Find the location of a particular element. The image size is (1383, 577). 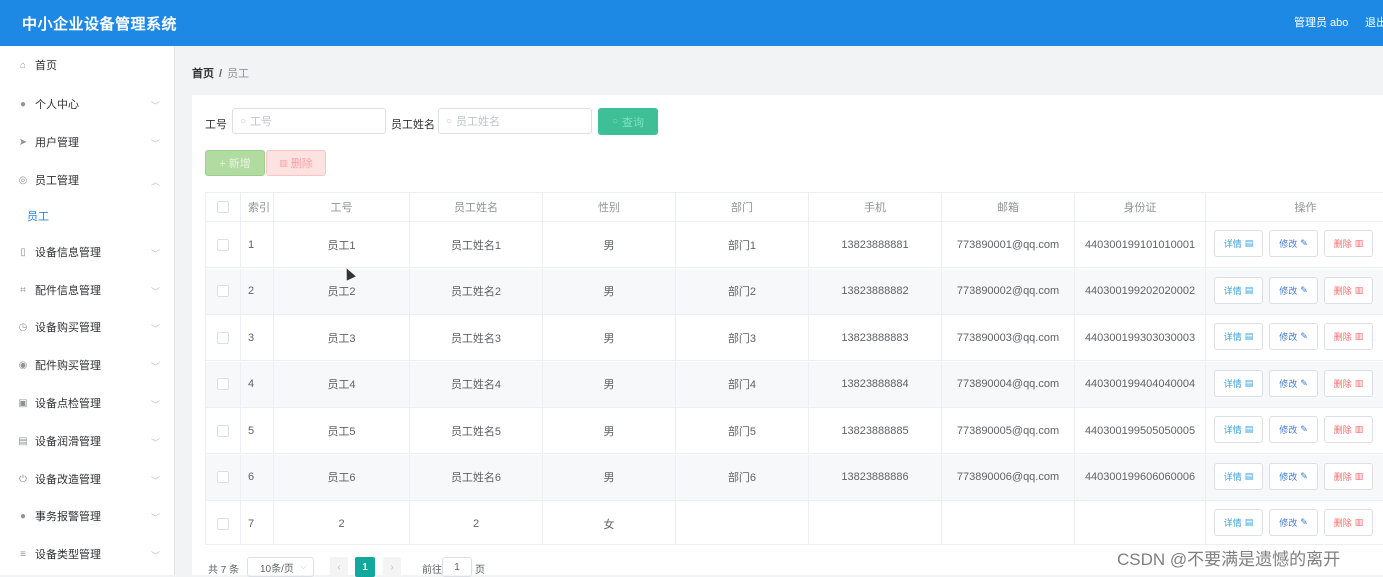

sidebar-item: ⌗ 配件信息管理 ﹀ is located at coordinates (87, 290).